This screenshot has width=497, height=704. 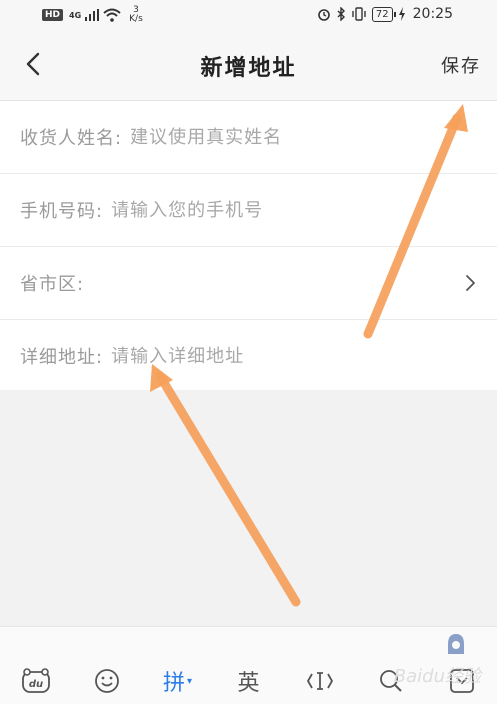 I want to click on hd-badge: HD, so click(x=53, y=15).